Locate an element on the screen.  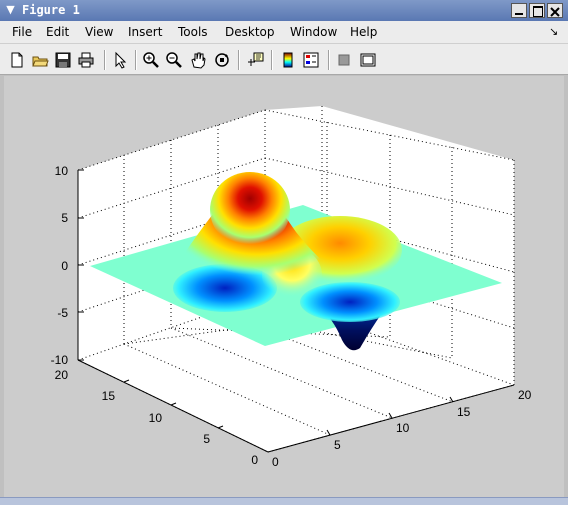
legend-icon is located at coordinates (311, 60).